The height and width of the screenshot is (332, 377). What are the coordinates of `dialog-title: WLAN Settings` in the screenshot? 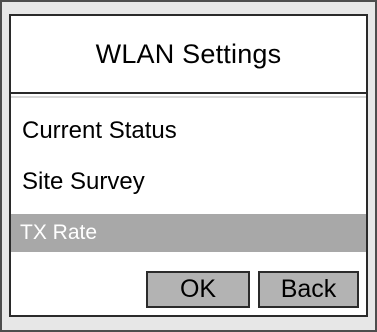 It's located at (188, 53).